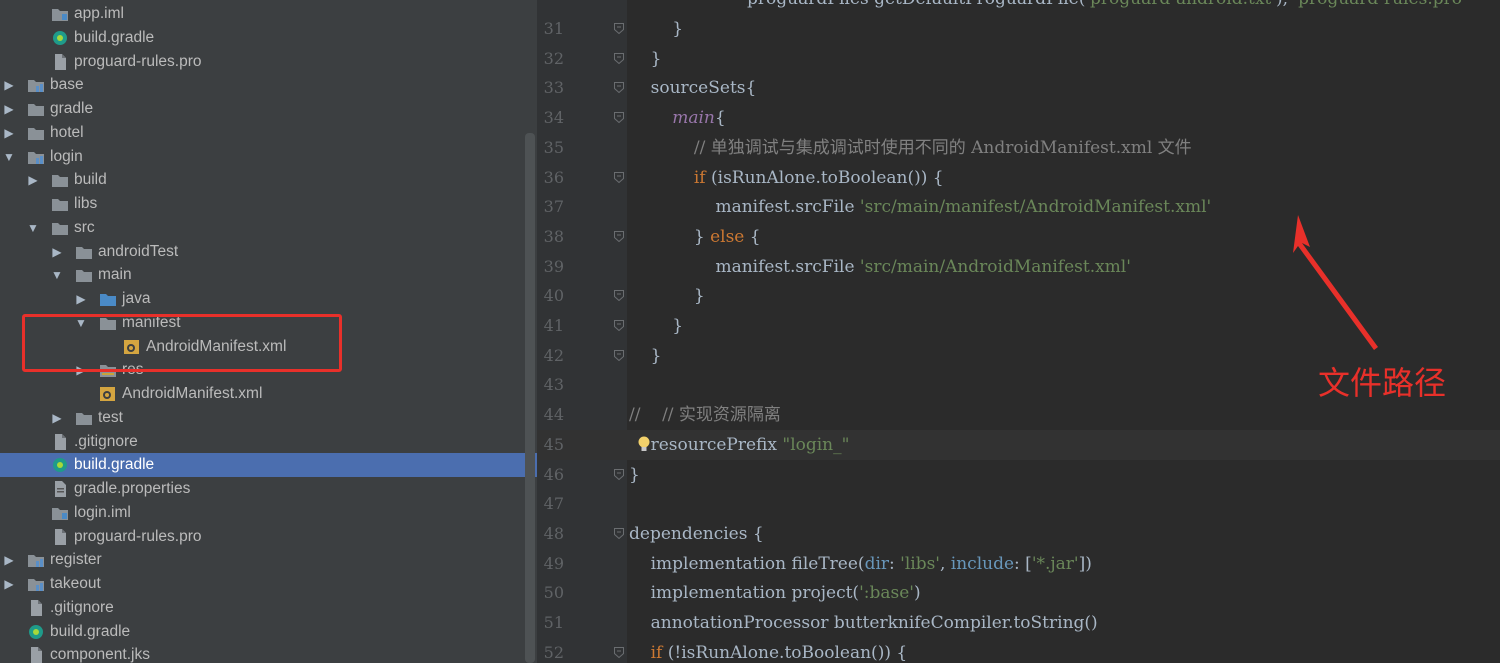 This screenshot has width=1500, height=663. Describe the element at coordinates (268, 180) in the screenshot. I see `tree-item: ▶ build` at that location.